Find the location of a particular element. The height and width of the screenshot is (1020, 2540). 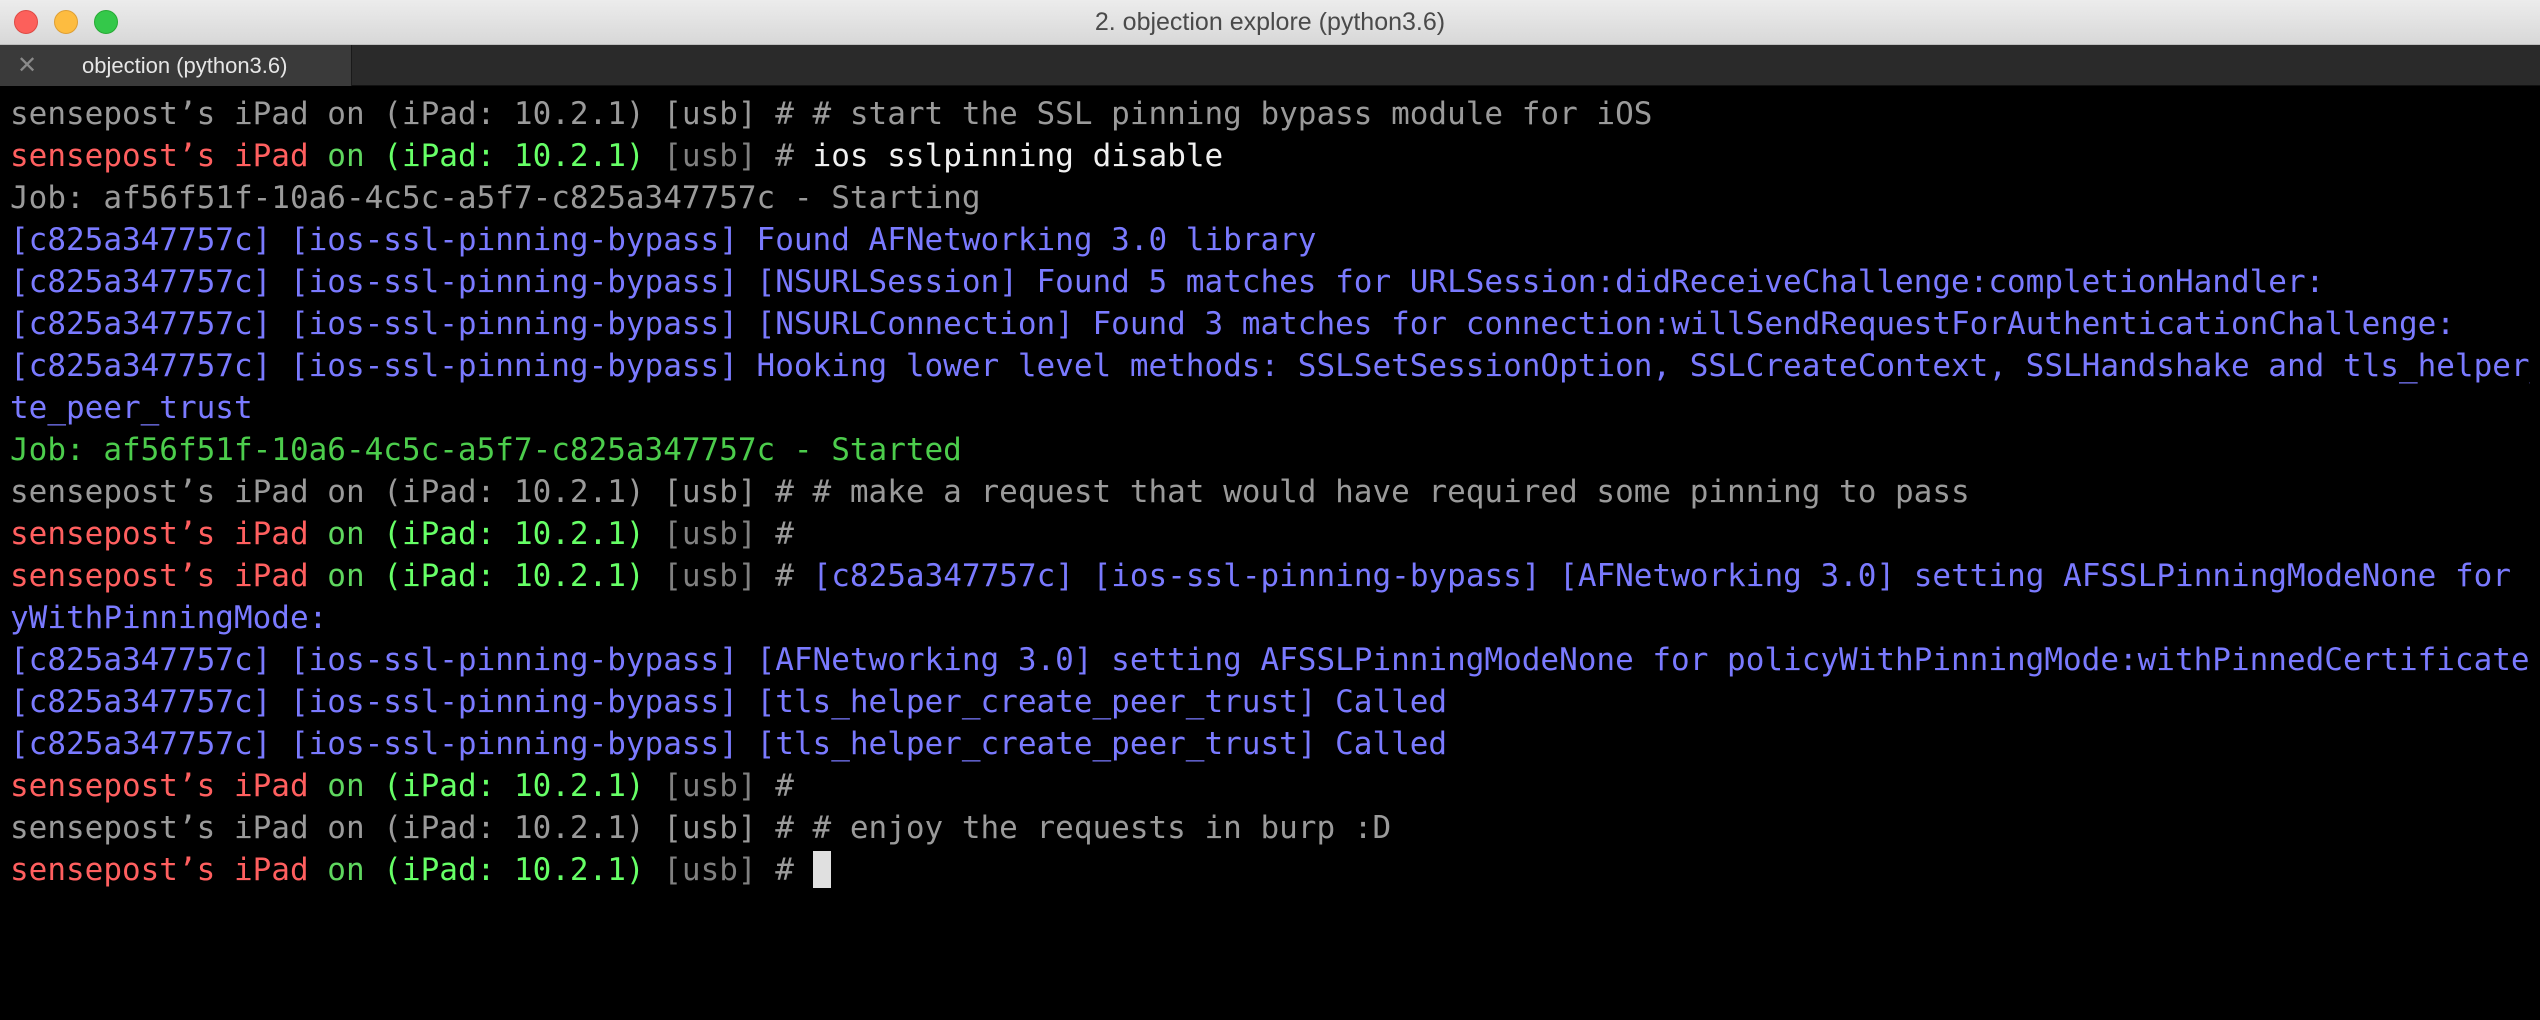

tab-objection: ✕ objection (python3.6) is located at coordinates (176, 65).